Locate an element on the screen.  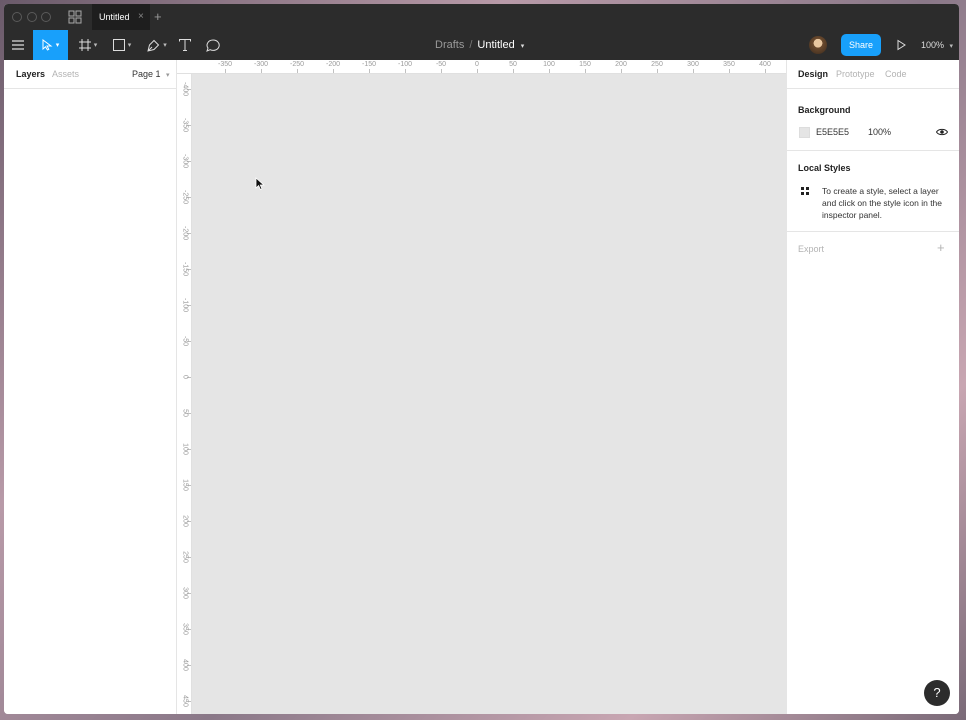
background-hex-input: E5E5E5 is located at coordinates (832, 132).